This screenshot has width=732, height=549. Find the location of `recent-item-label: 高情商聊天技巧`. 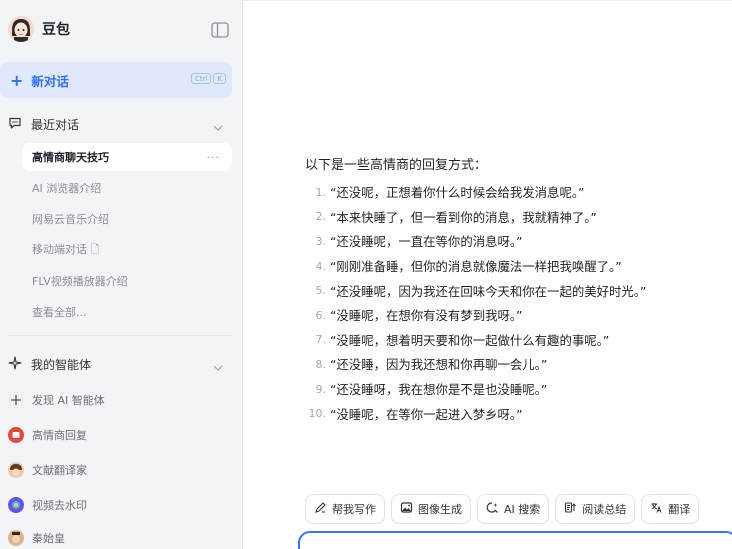

recent-item-label: 高情商聊天技巧 is located at coordinates (70, 157).